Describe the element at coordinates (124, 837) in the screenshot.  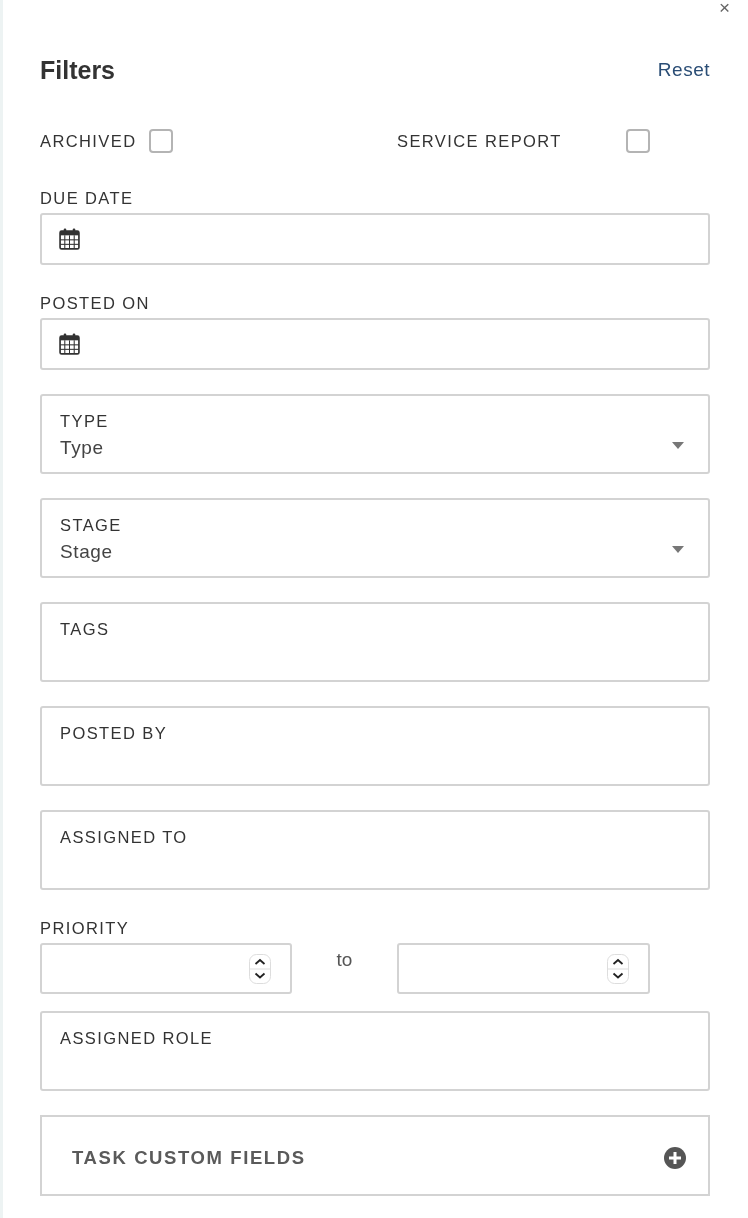
I see `field-label: ASSIGNED TO` at that location.